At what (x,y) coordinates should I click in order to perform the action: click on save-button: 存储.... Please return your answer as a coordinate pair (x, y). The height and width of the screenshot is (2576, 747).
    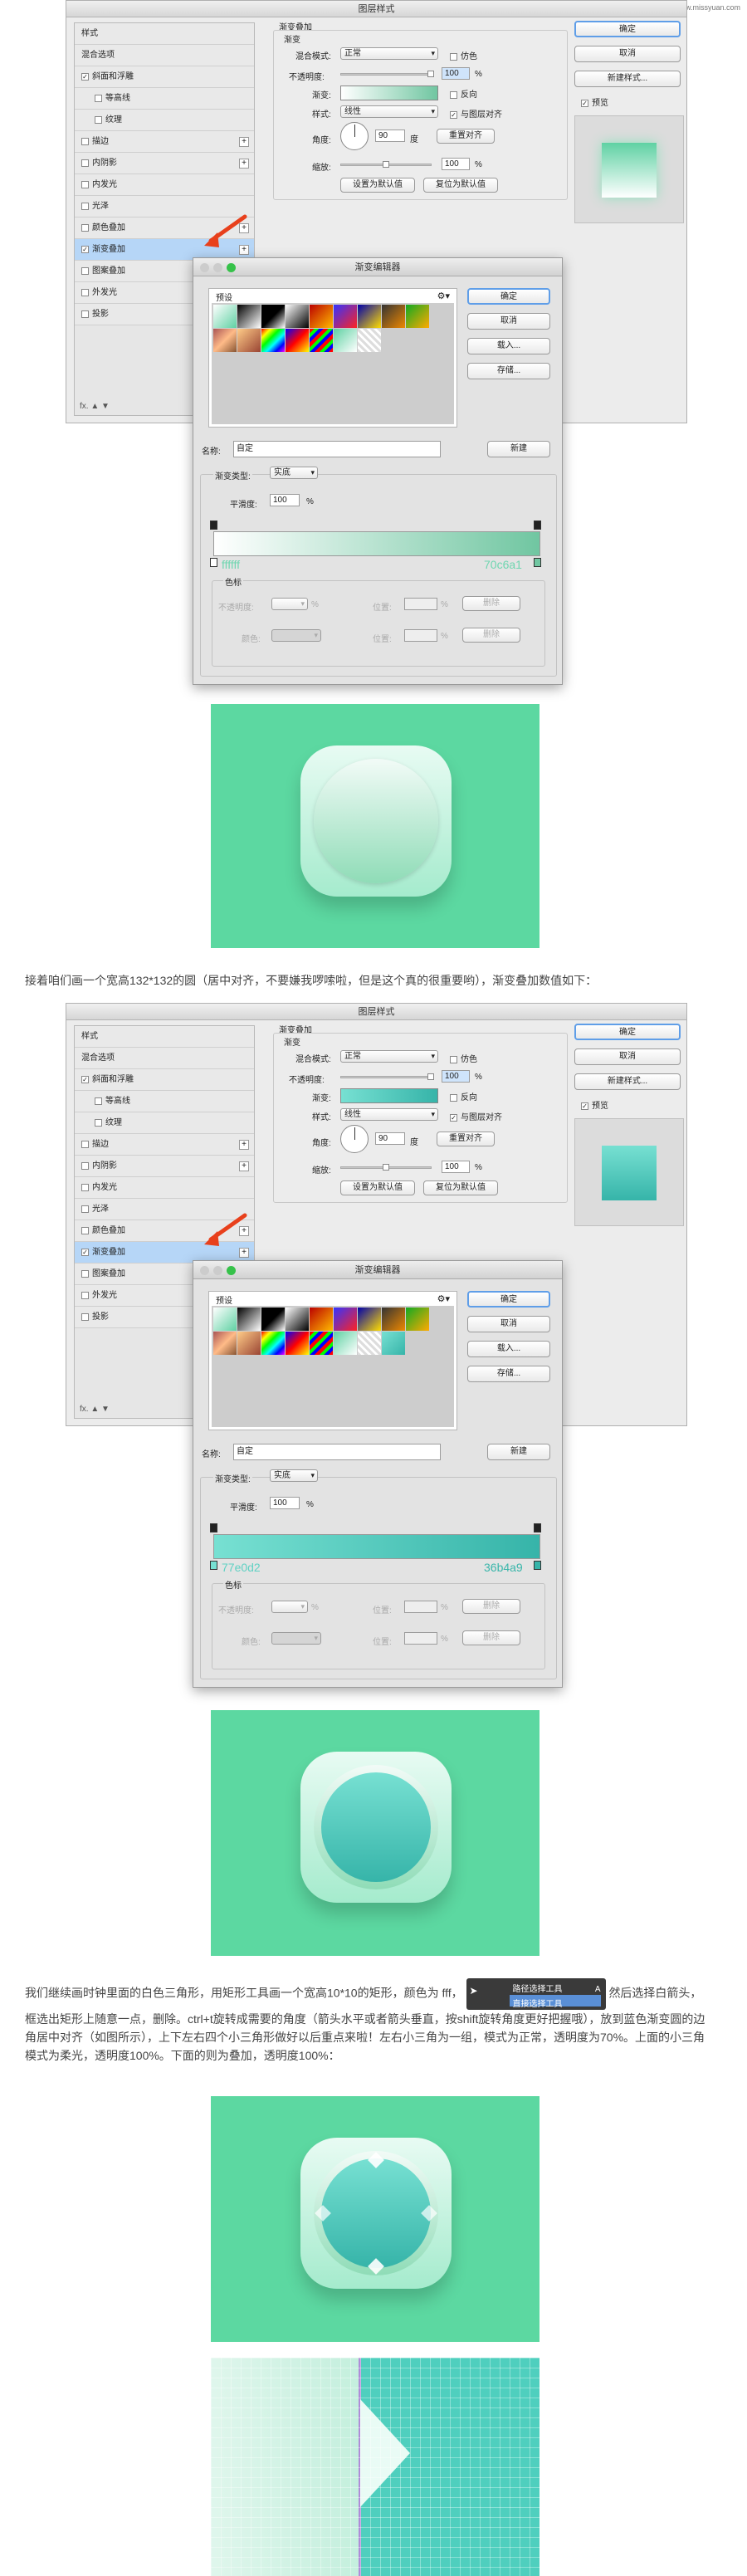
    Looking at the image, I should click on (509, 371).